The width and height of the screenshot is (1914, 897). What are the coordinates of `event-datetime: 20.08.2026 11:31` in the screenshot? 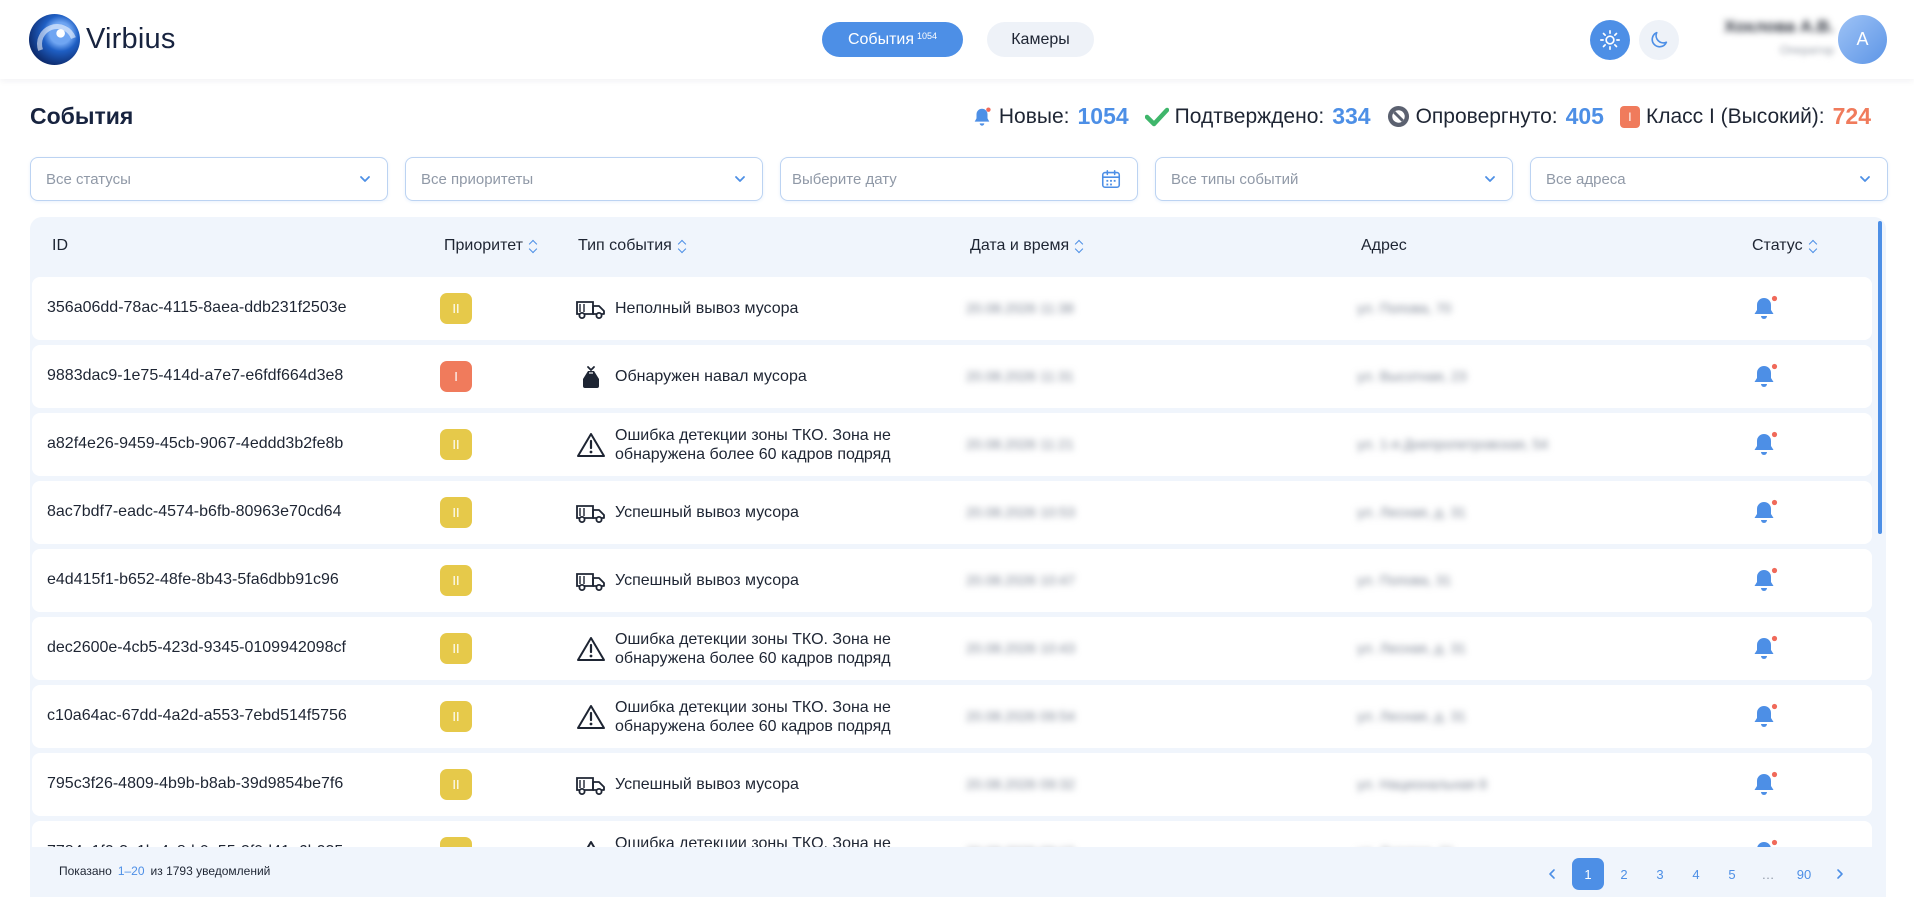 It's located at (1020, 376).